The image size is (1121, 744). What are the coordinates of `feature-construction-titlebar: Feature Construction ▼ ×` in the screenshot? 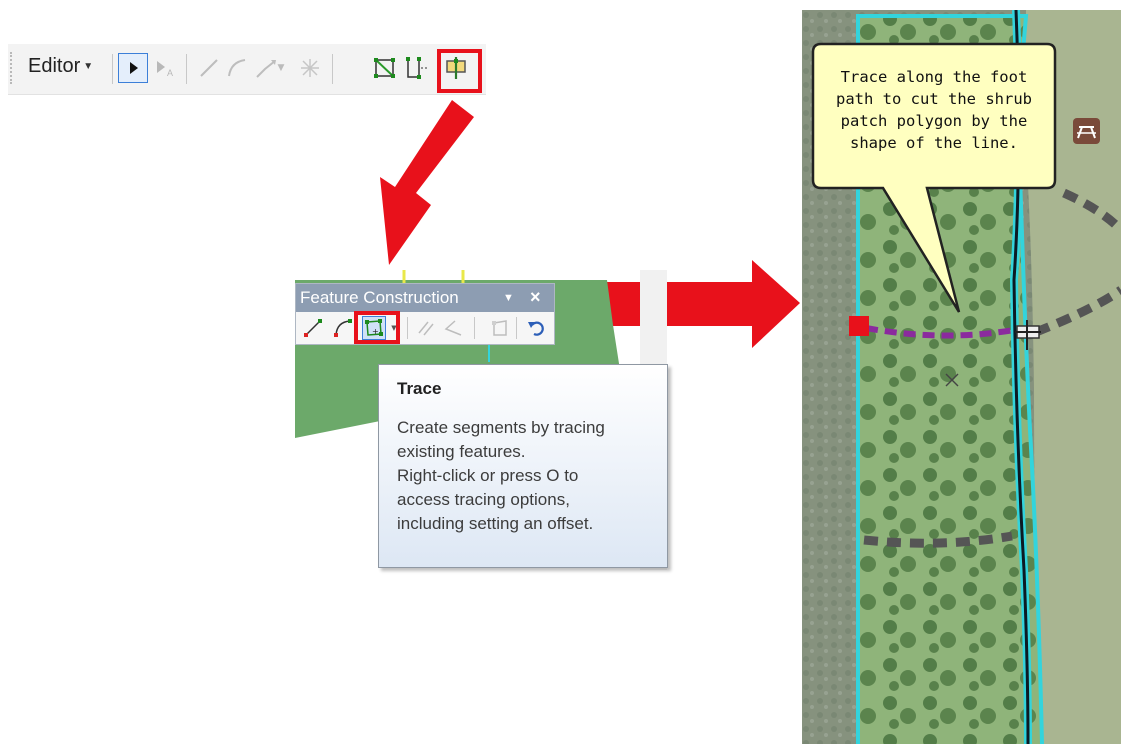 It's located at (425, 298).